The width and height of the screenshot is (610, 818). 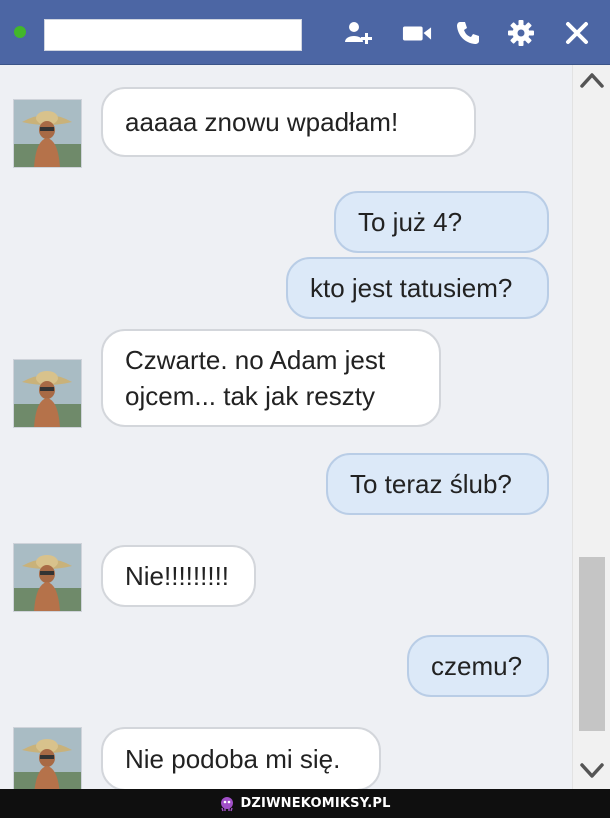 I want to click on site-watermark-bar: DZIWNEKOMIKSY.PL, so click(x=305, y=803).